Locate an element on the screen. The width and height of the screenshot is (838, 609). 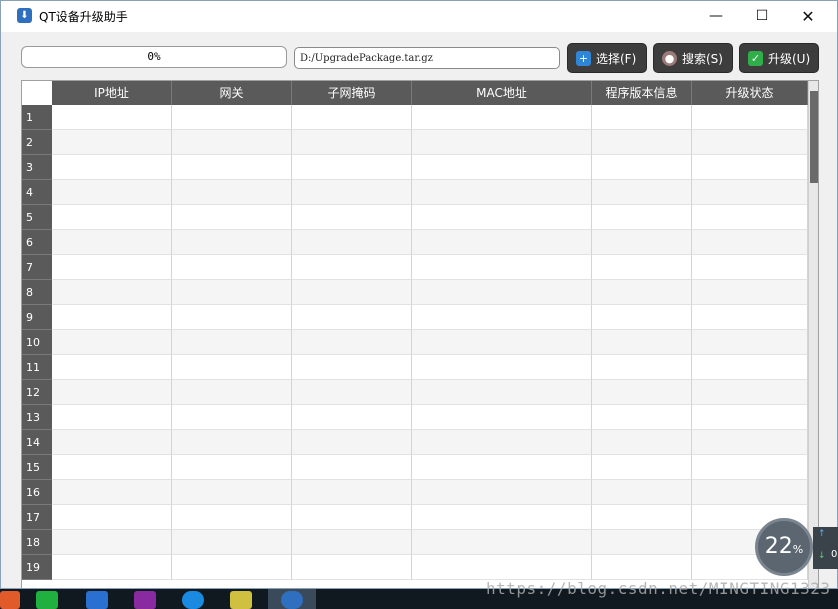
column-header-gateway: 网关 is located at coordinates (232, 93).